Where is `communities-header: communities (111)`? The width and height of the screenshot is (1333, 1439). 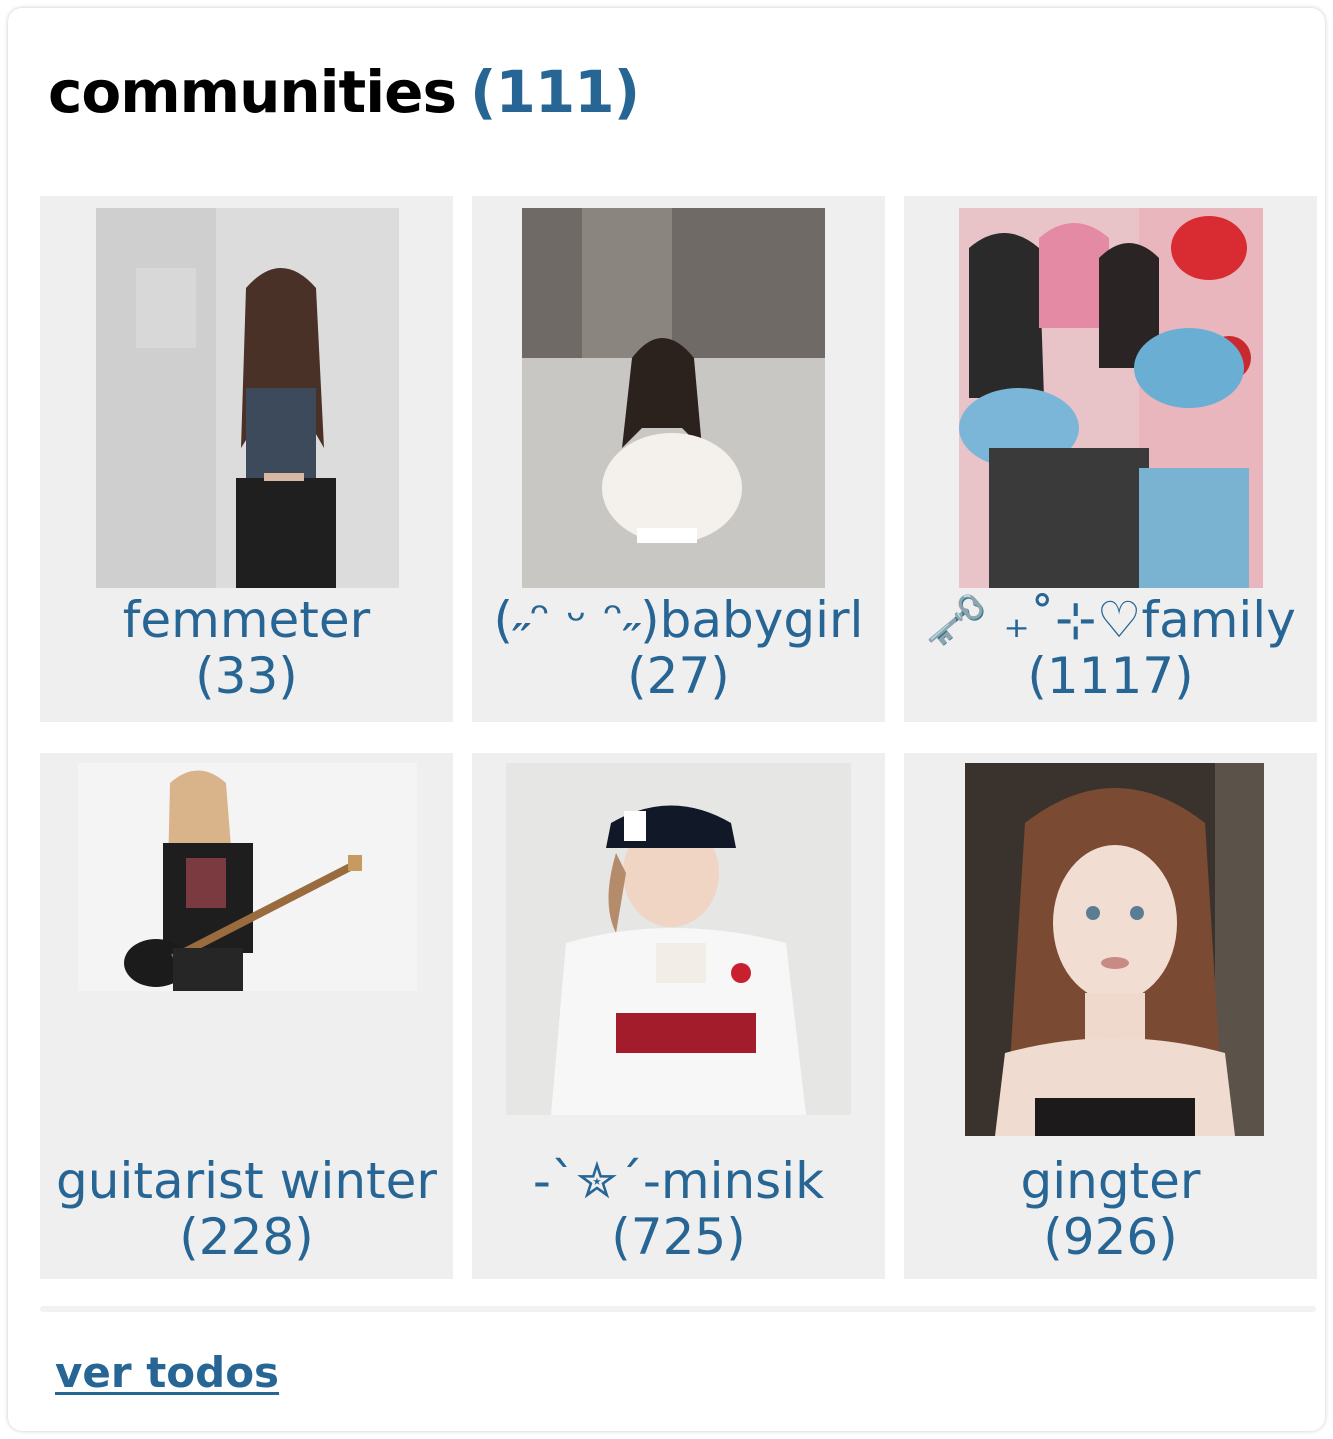
communities-header: communities (111) is located at coordinates (344, 98).